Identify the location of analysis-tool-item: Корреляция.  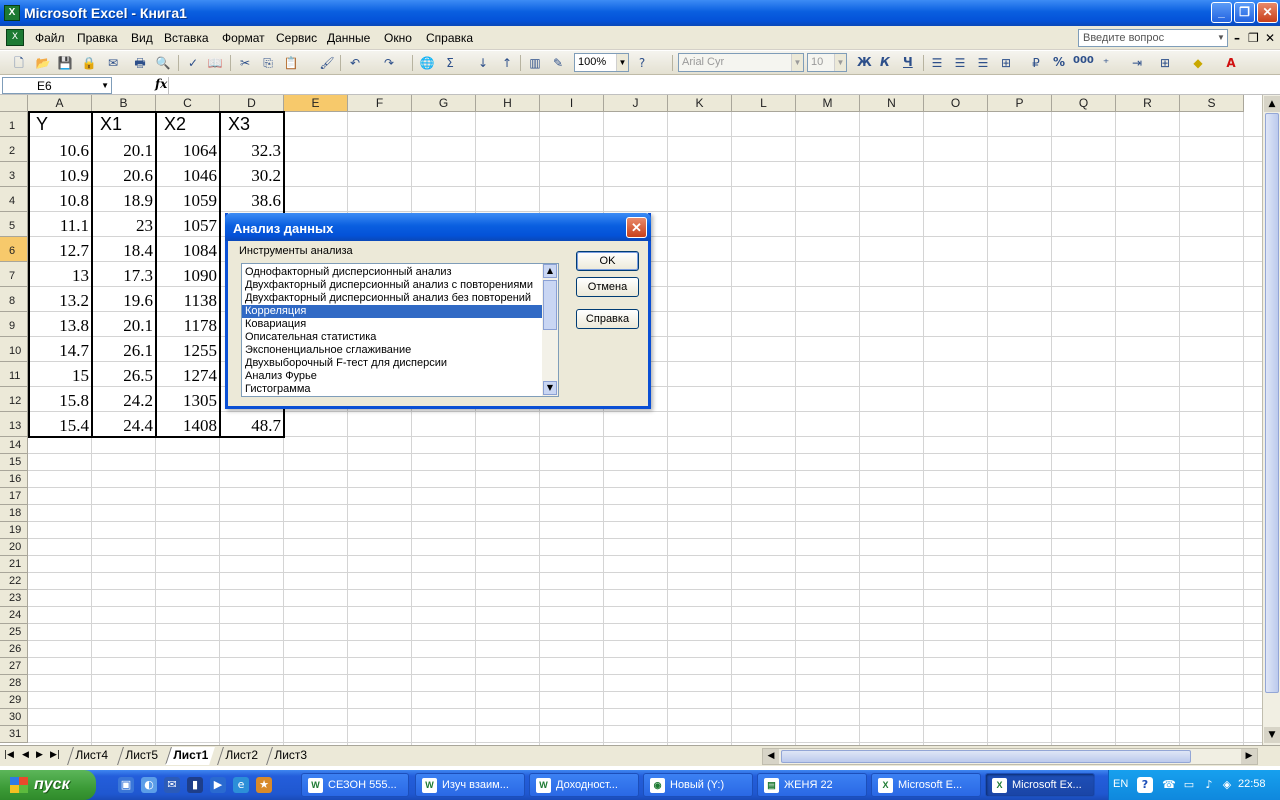
(392, 311).